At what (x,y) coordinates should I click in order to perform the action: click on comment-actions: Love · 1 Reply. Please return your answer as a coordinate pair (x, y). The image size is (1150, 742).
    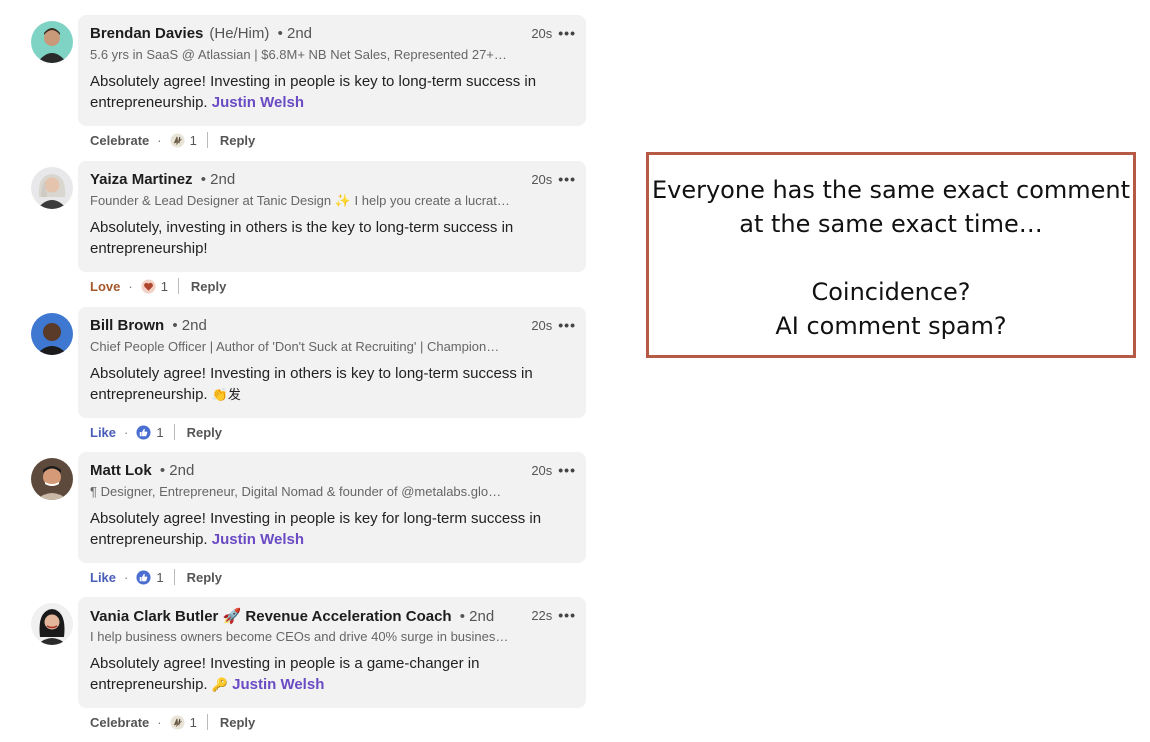
    Looking at the image, I should click on (158, 286).